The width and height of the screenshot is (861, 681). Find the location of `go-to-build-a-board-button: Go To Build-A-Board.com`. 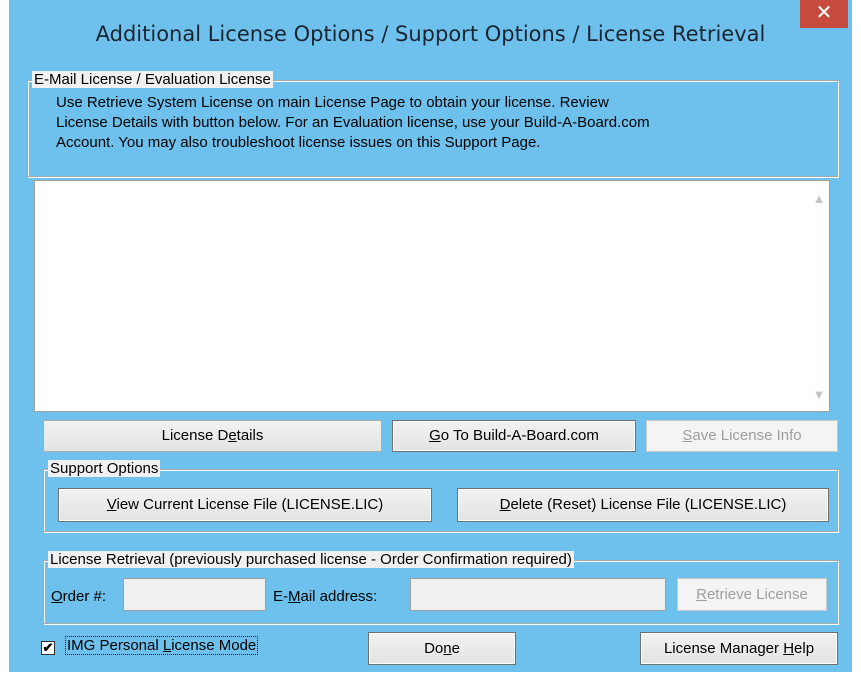

go-to-build-a-board-button: Go To Build-A-Board.com is located at coordinates (514, 436).